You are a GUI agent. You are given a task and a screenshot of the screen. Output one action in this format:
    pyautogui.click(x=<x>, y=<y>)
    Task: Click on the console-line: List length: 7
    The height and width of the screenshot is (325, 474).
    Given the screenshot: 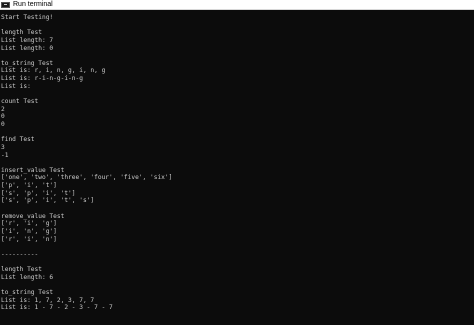 What is the action you would take?
    pyautogui.click(x=27, y=40)
    